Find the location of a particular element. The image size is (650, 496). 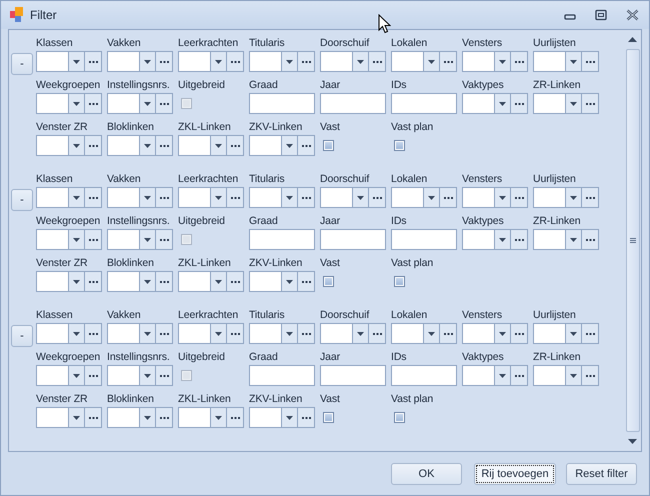

scroll-down-icon is located at coordinates (632, 441).